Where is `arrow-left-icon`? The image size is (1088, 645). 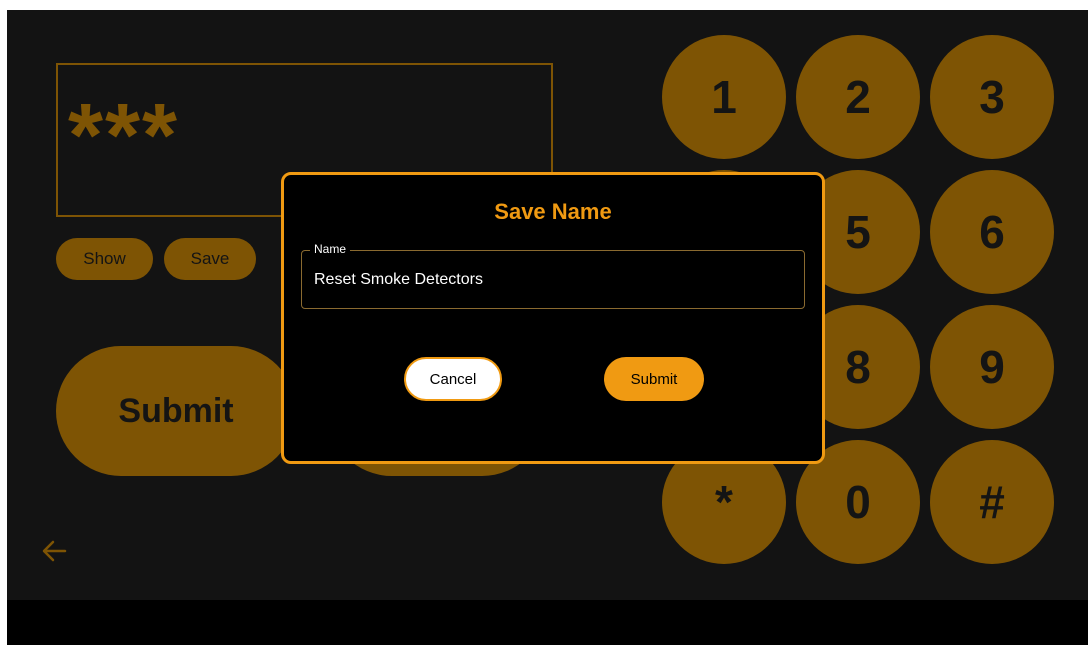
arrow-left-icon is located at coordinates (54, 553).